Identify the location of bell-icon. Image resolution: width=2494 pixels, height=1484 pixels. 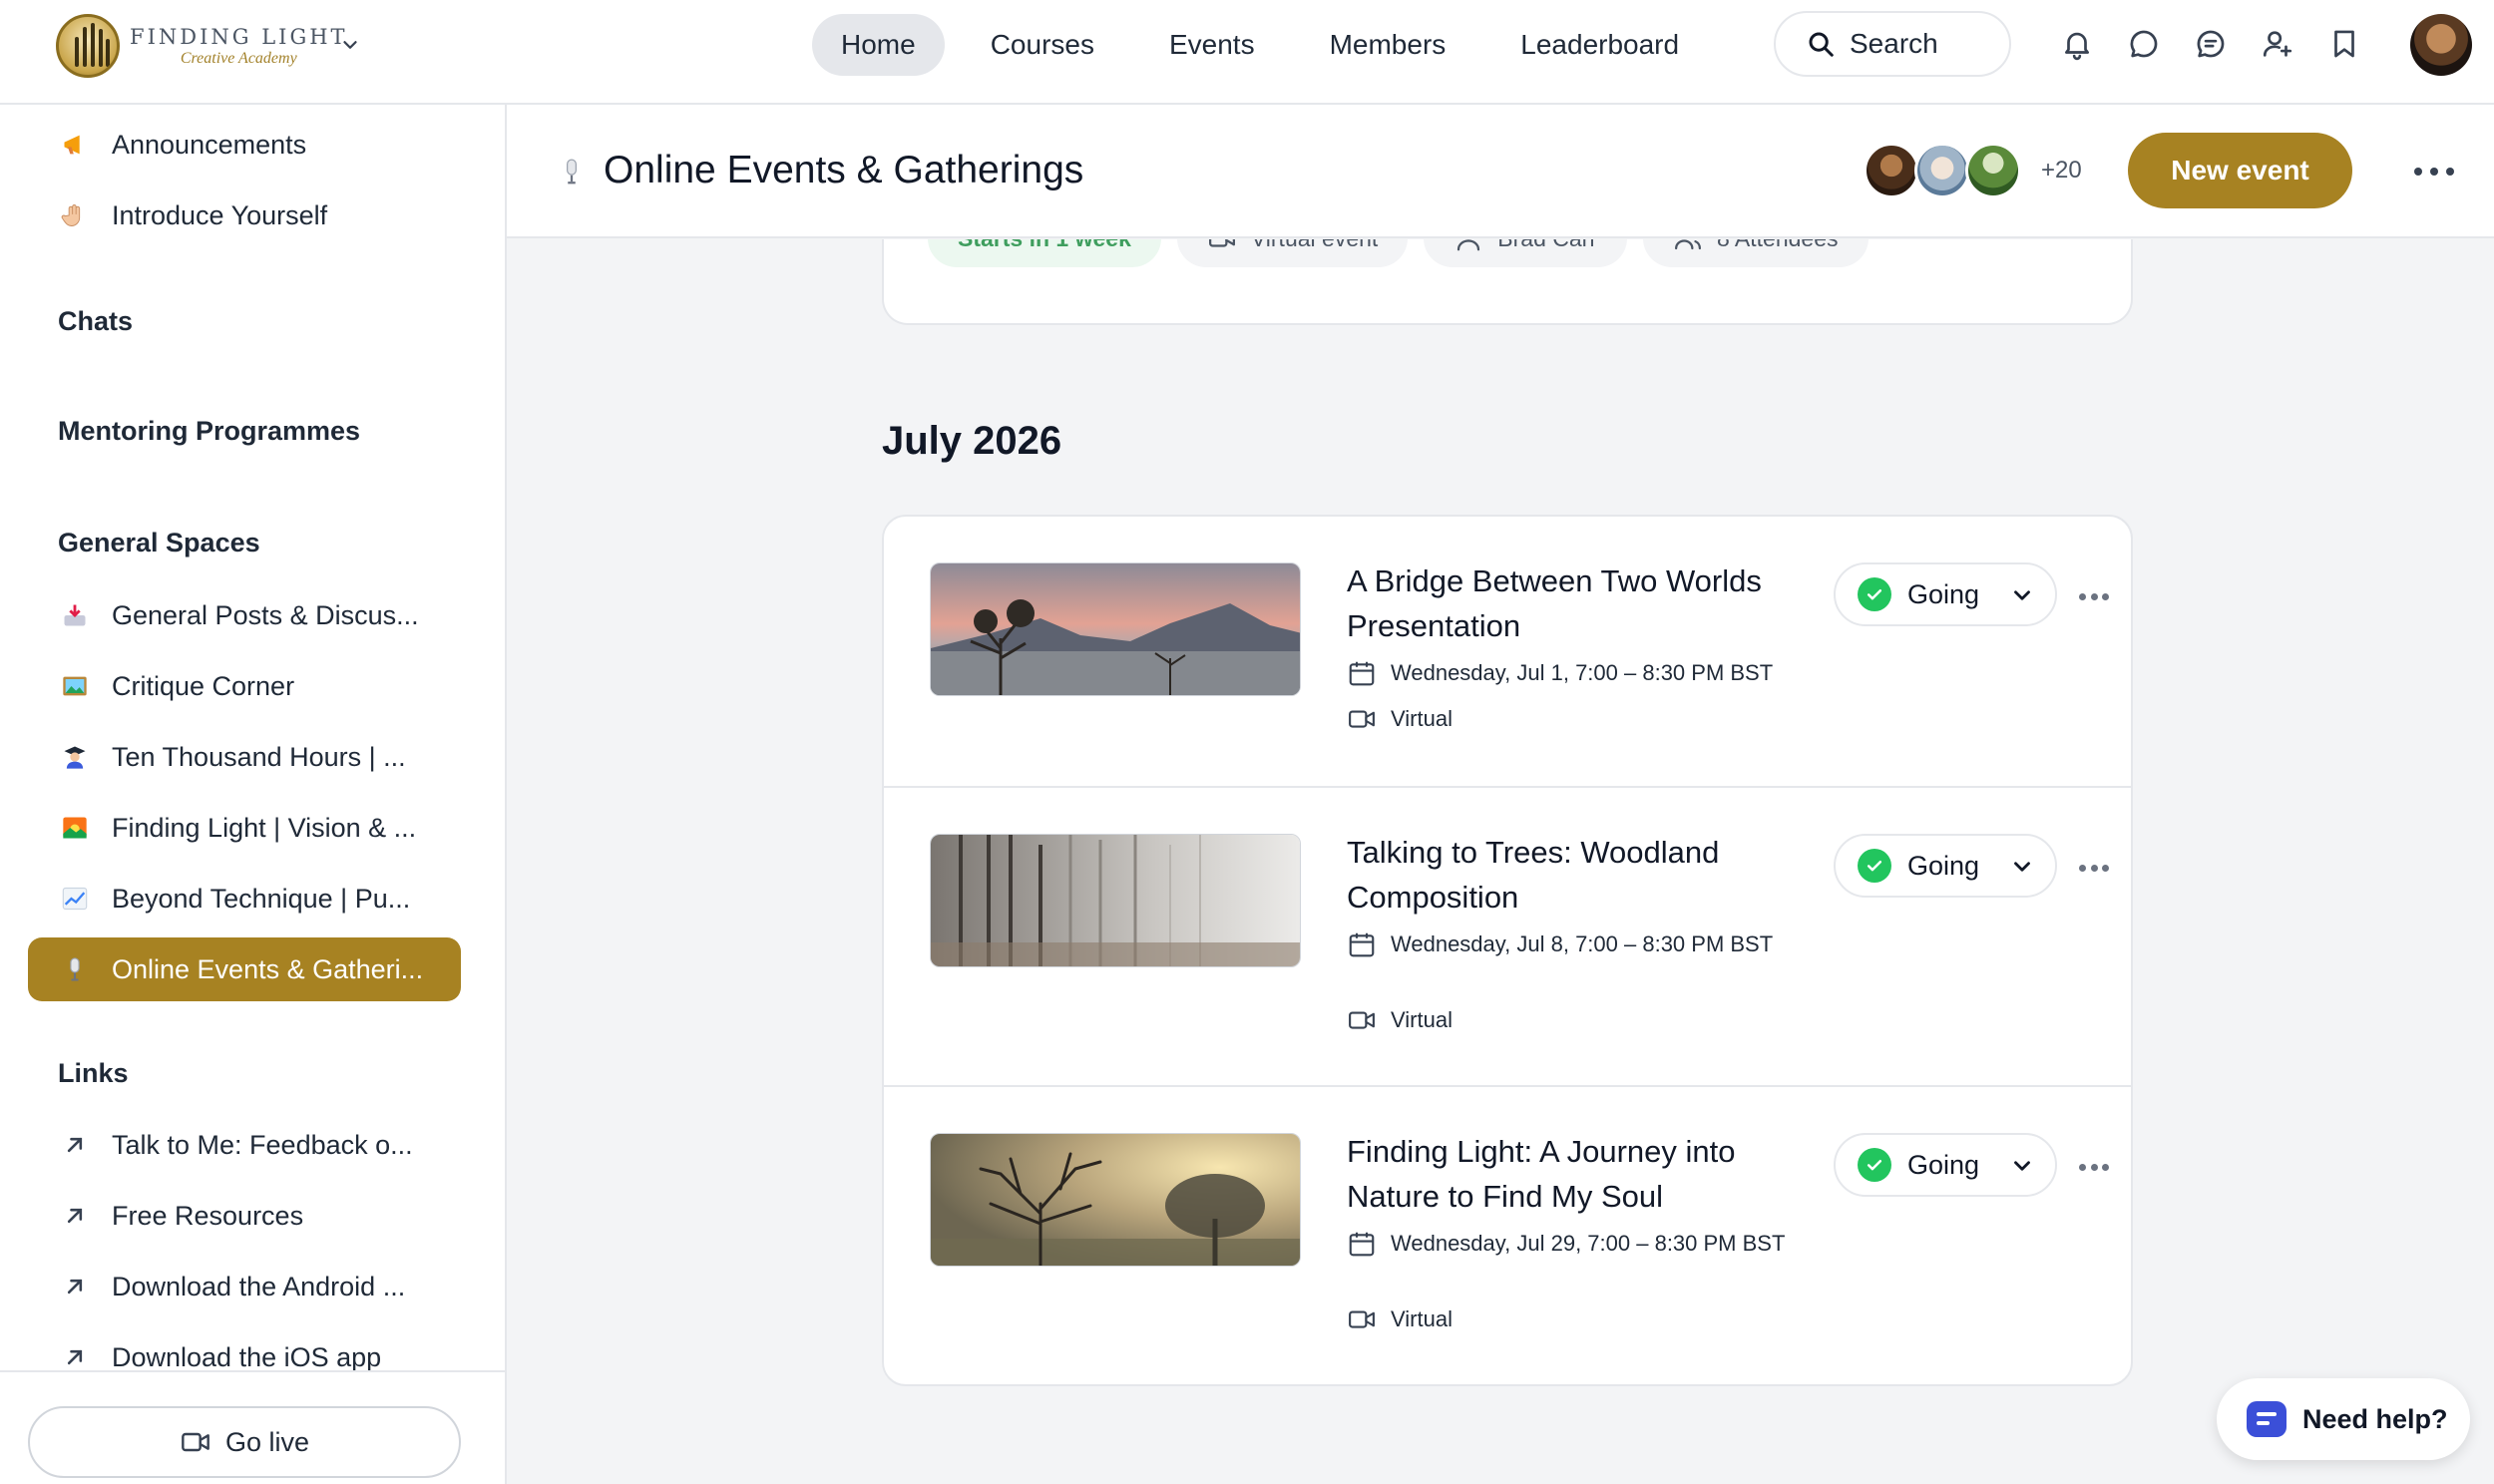
(2077, 44).